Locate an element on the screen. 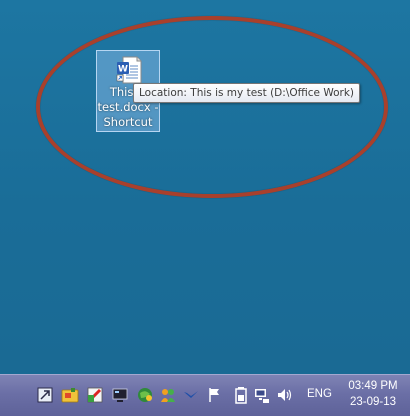  action-center-flag-icon is located at coordinates (214, 395).